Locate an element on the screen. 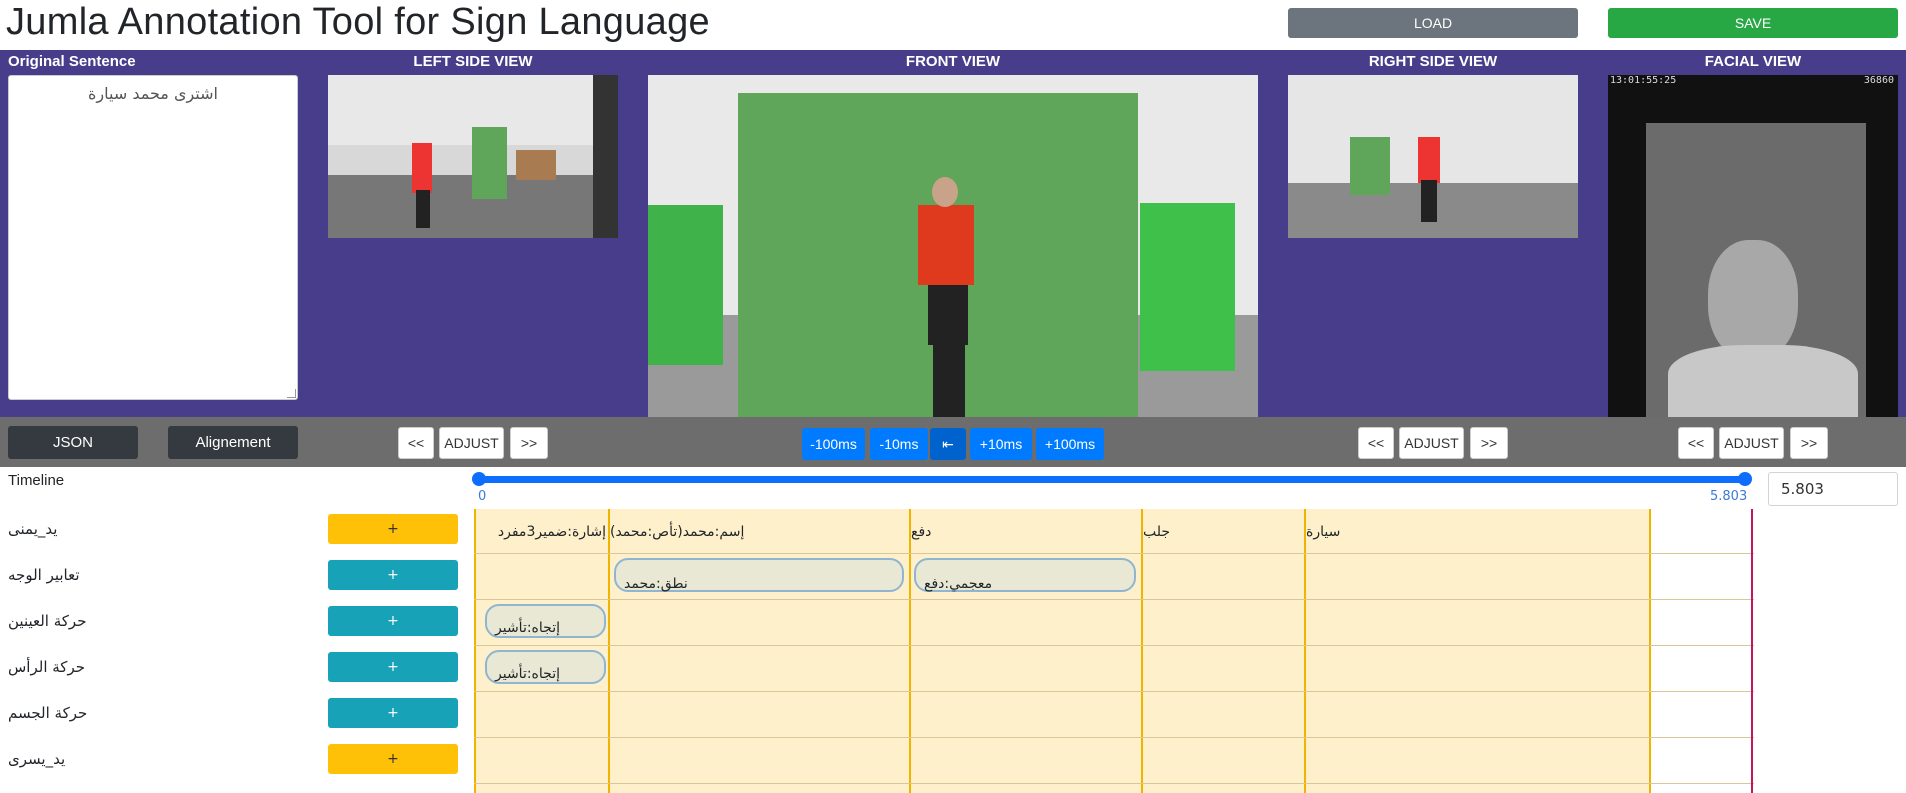 The height and width of the screenshot is (793, 1906). add-right-hand-button: + is located at coordinates (393, 529).